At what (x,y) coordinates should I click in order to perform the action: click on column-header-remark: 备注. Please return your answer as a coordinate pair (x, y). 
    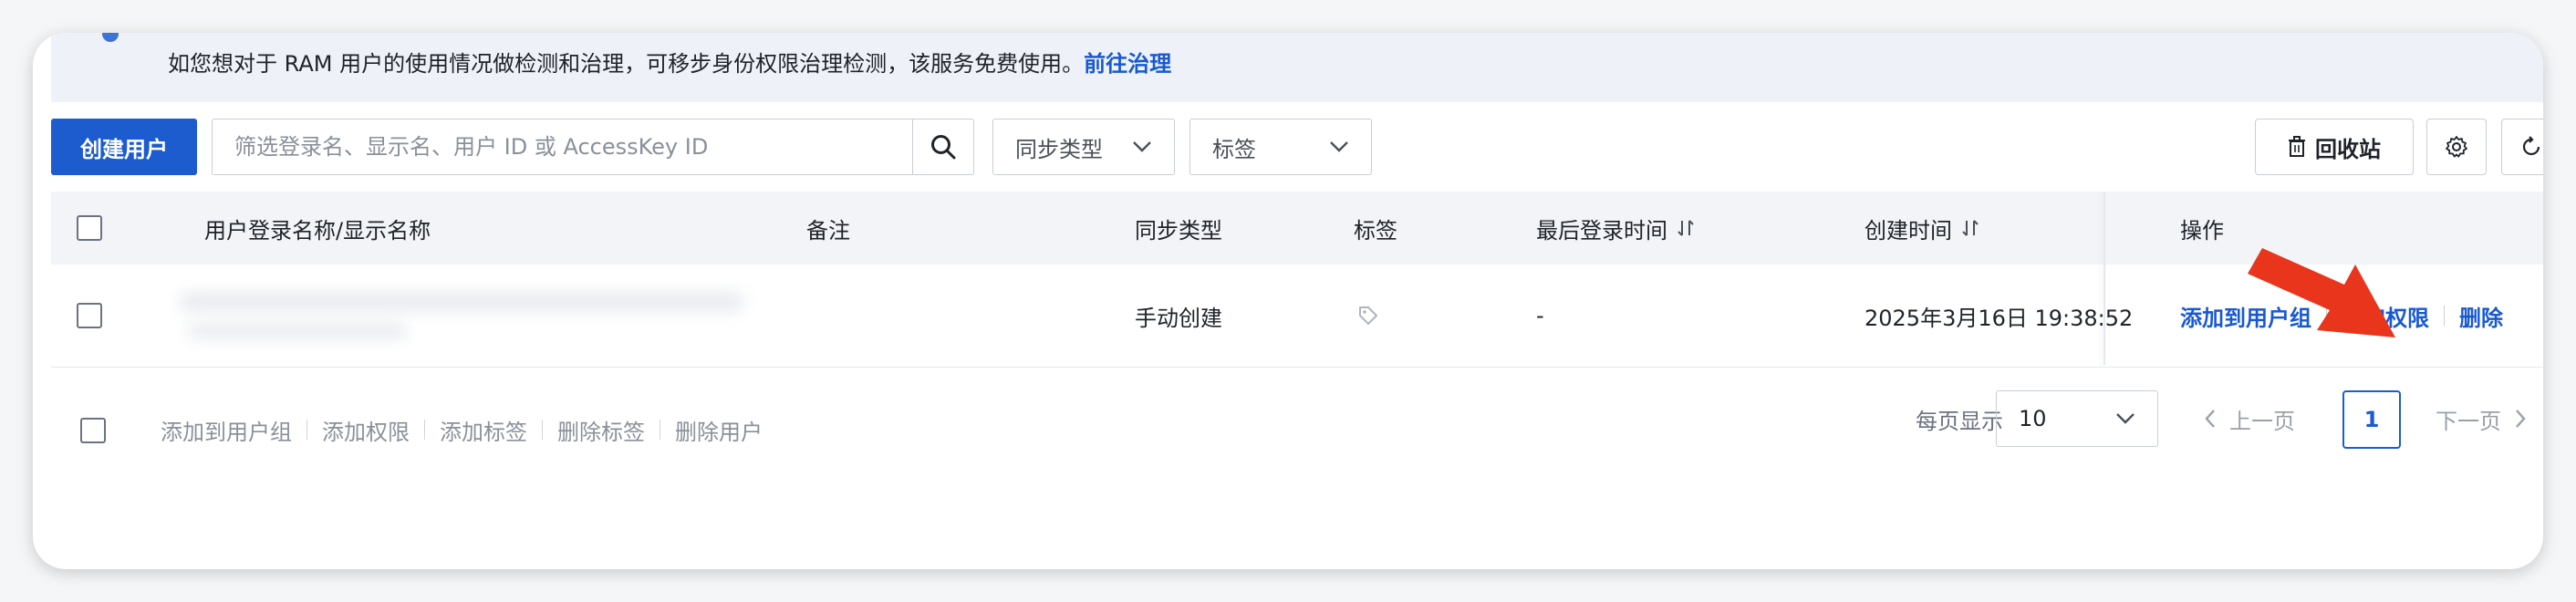
    Looking at the image, I should click on (828, 230).